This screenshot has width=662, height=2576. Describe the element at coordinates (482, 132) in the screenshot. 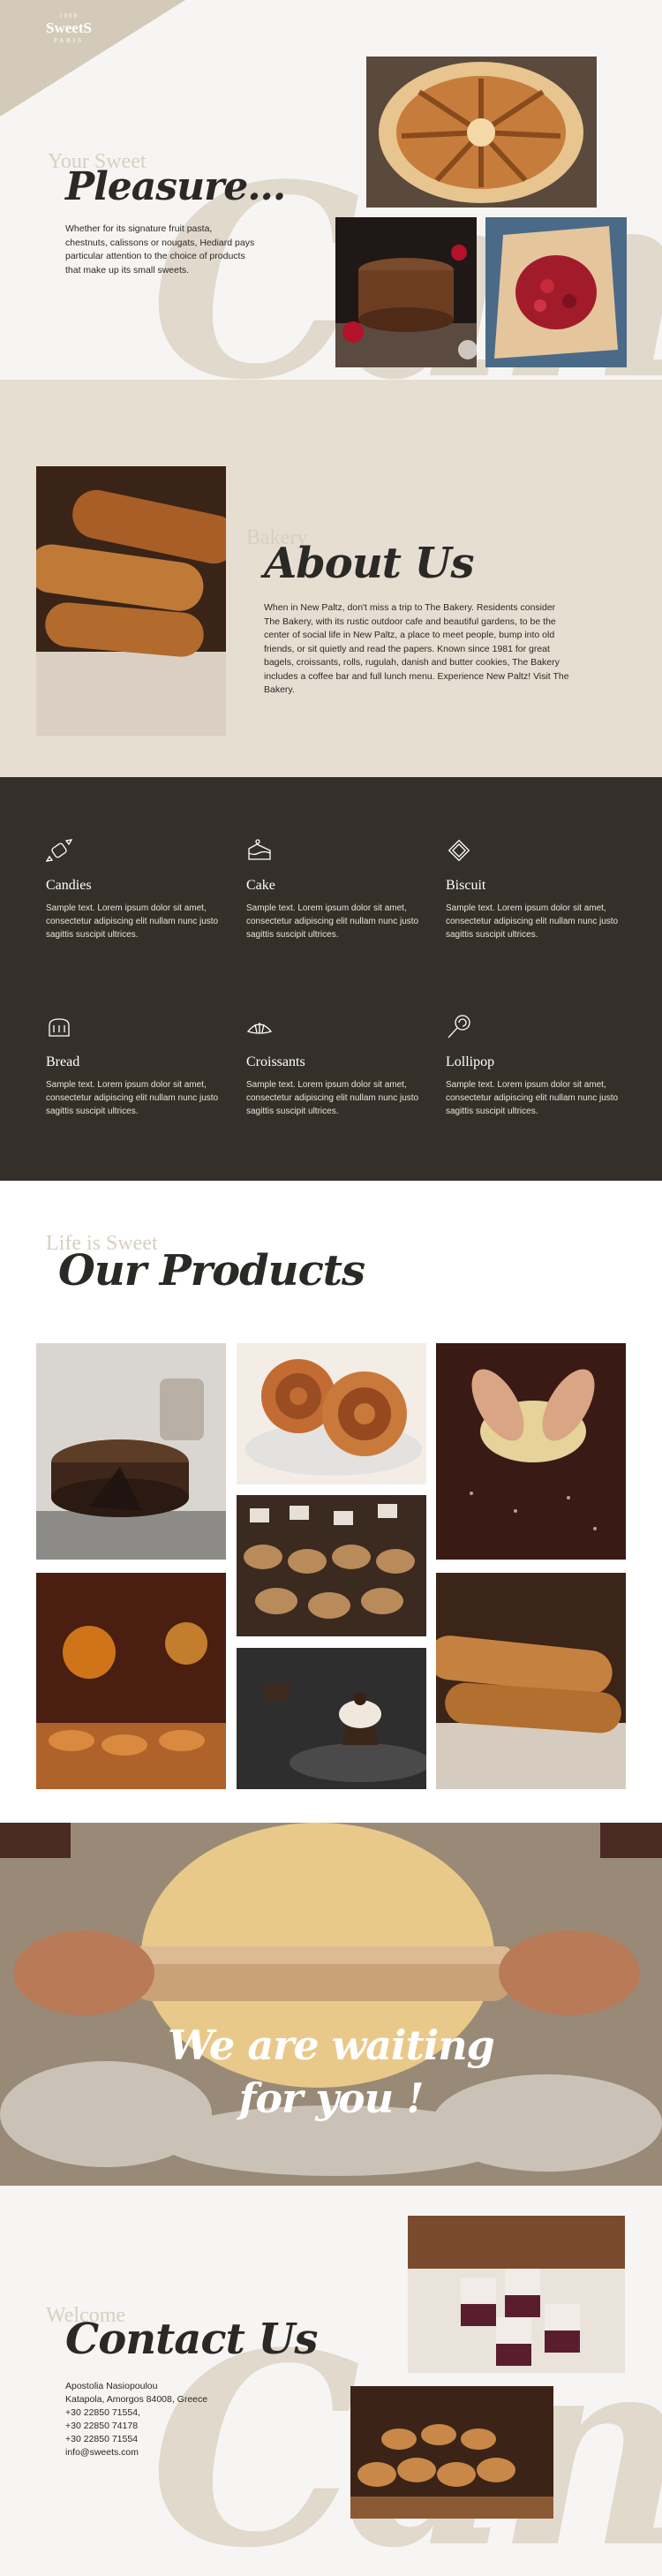

I see `tart-photo` at that location.